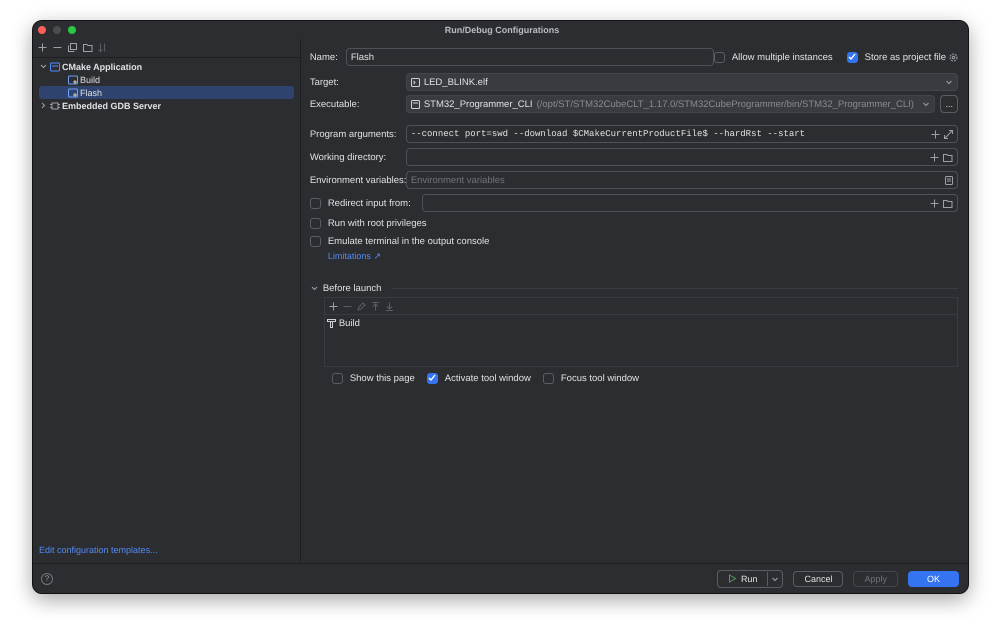 This screenshot has height=635, width=999. I want to click on window-title: Run/Debug Configurations, so click(502, 30).